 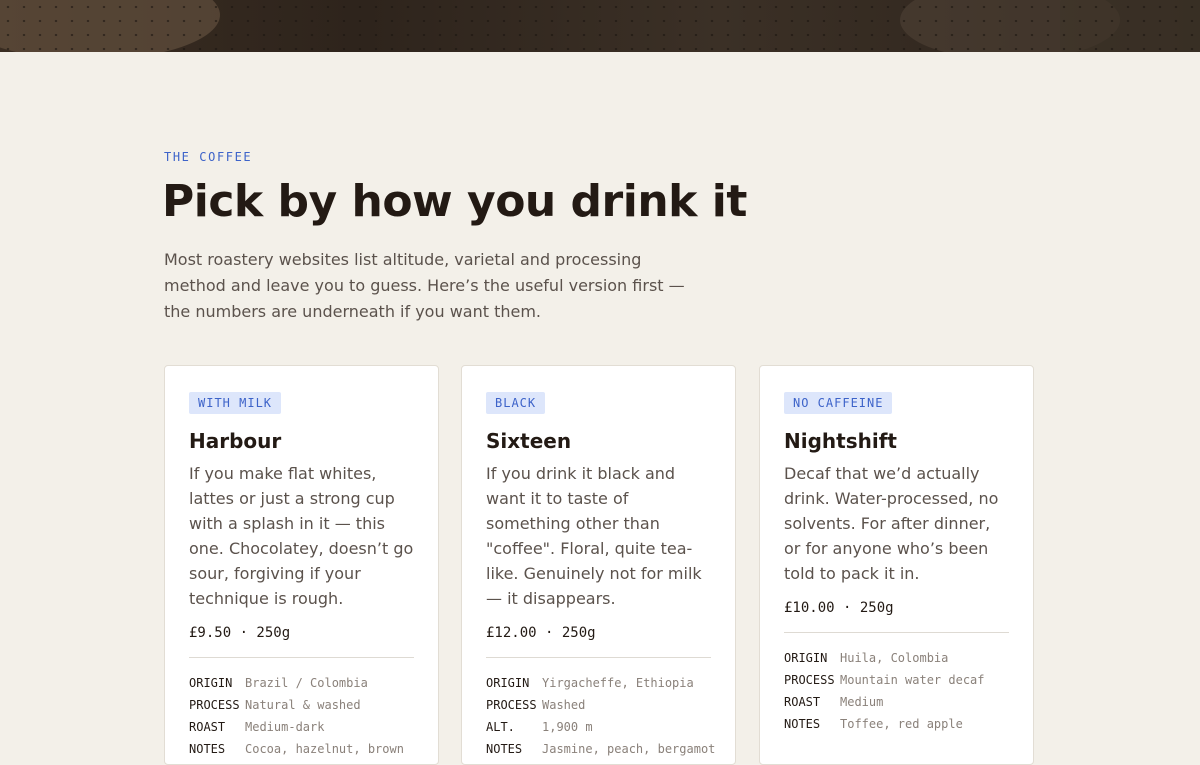 What do you see at coordinates (516, 403) in the screenshot?
I see `card-tag: BLACK` at bounding box center [516, 403].